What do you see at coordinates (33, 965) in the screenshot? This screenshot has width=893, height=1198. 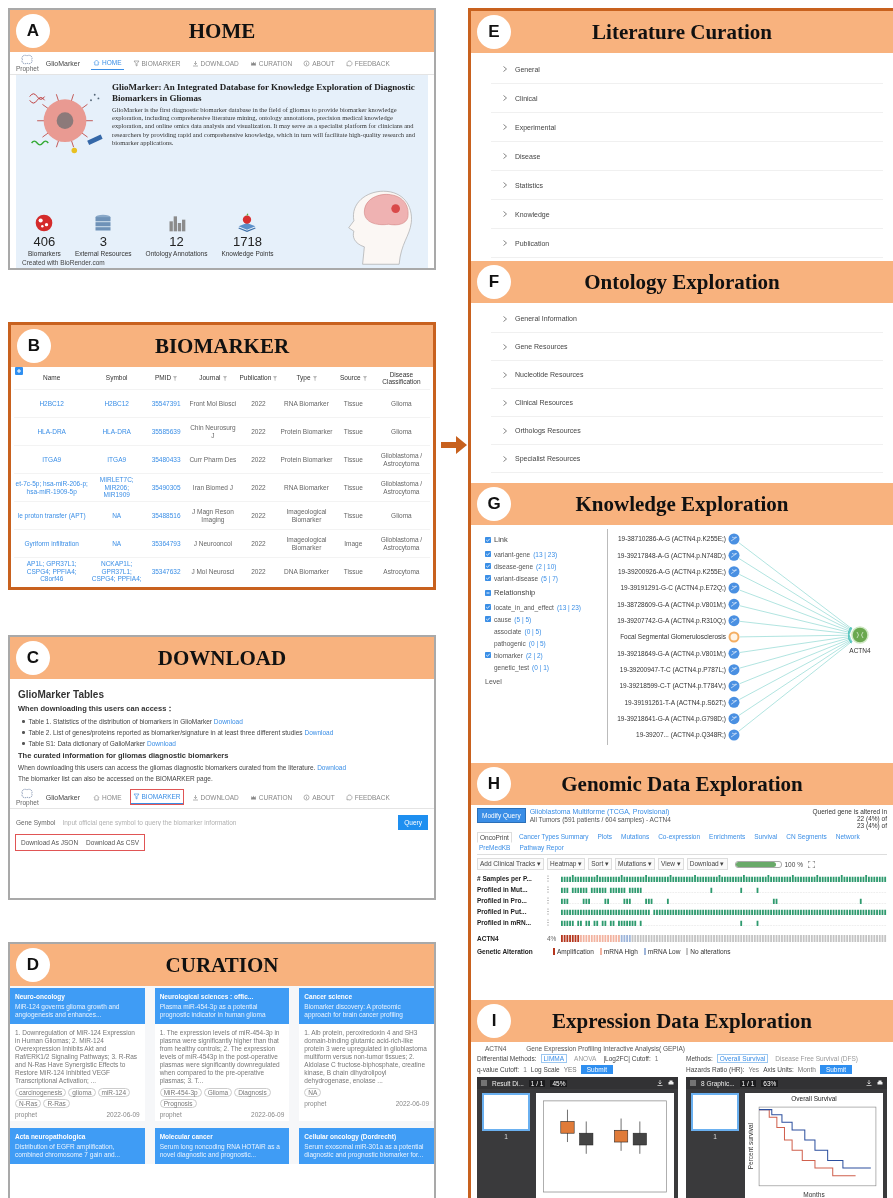 I see `panel-letter: D` at bounding box center [33, 965].